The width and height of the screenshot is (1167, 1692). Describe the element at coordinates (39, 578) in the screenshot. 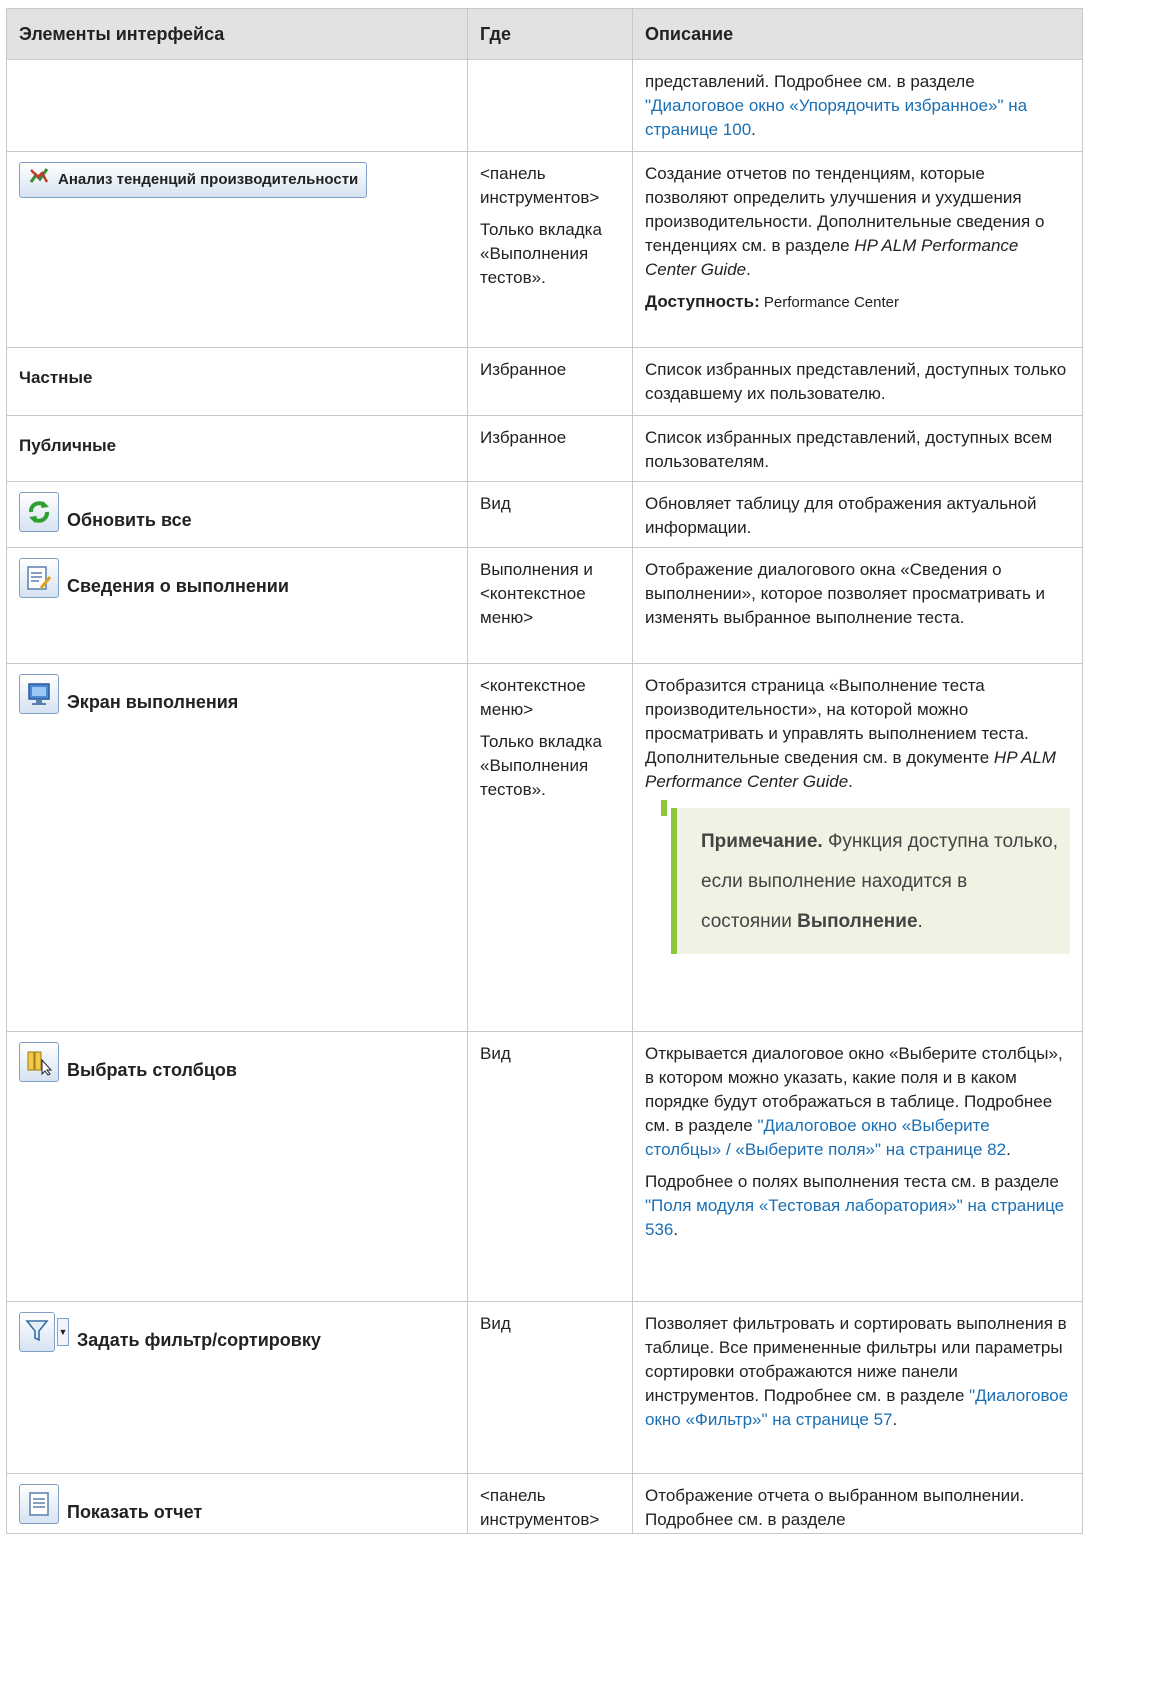

I see `run-details-icon` at that location.